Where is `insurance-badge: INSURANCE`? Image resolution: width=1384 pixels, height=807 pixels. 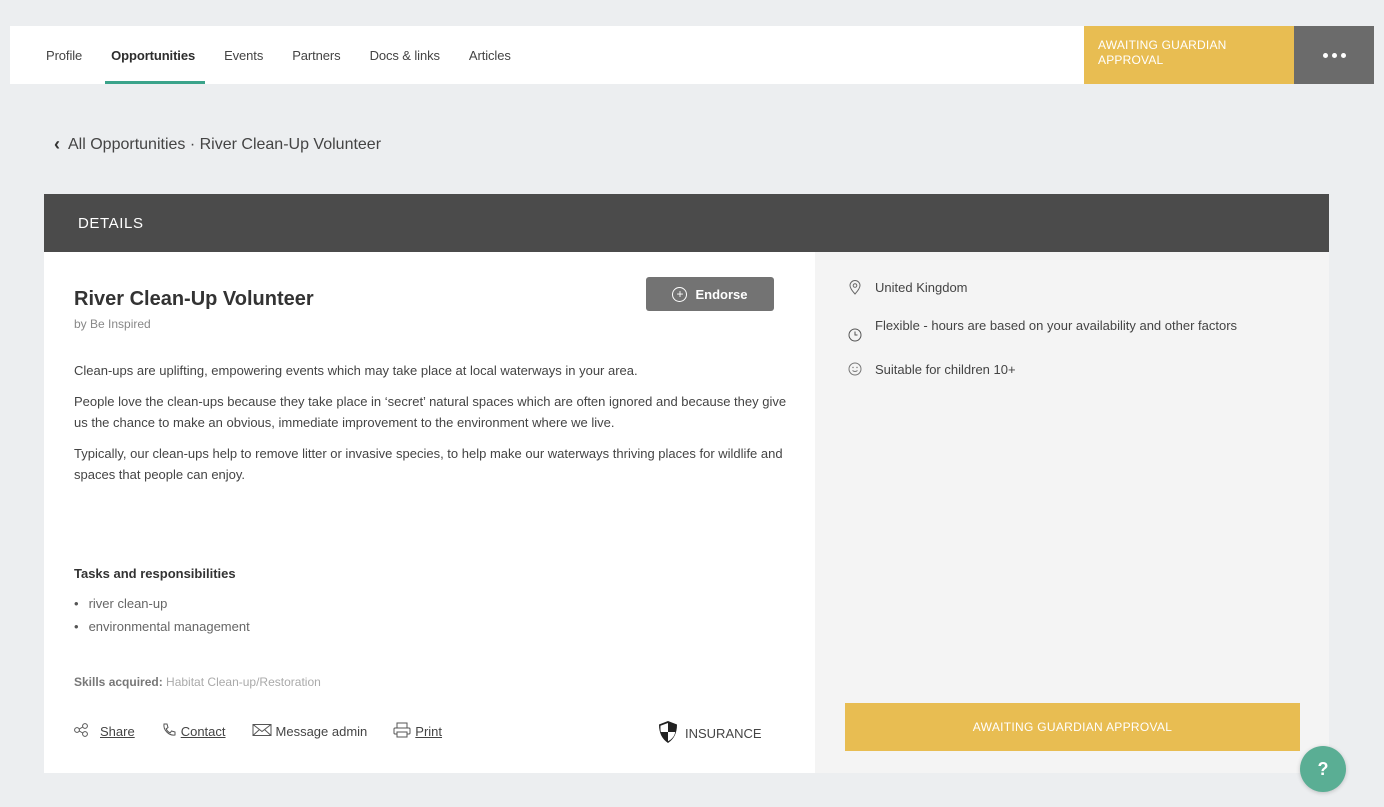
insurance-badge: INSURANCE is located at coordinates (709, 733).